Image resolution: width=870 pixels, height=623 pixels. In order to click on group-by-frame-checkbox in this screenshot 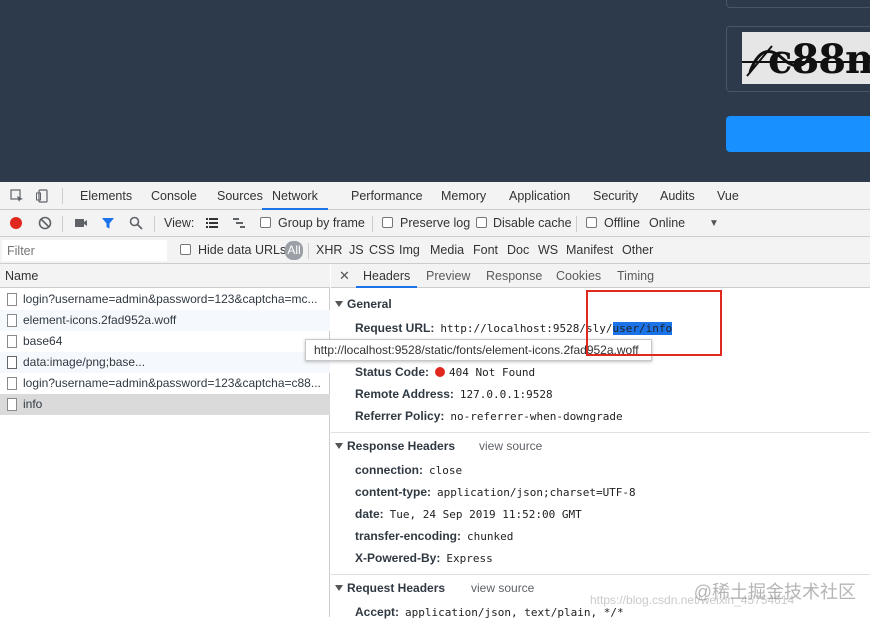, I will do `click(265, 222)`.